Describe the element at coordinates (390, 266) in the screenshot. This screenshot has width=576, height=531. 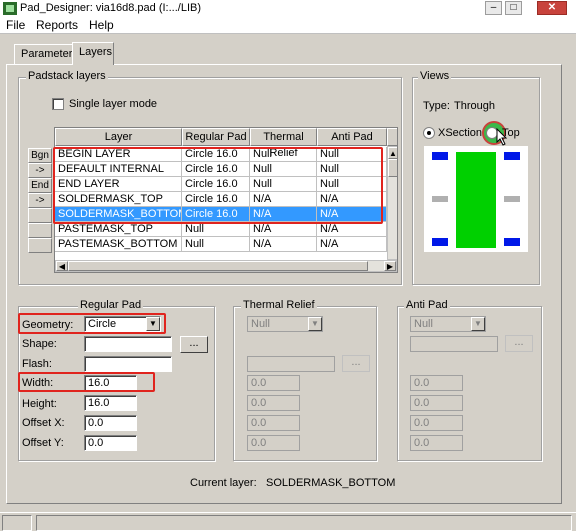
I see `scroll-right-arrow-icon: ▶` at that location.